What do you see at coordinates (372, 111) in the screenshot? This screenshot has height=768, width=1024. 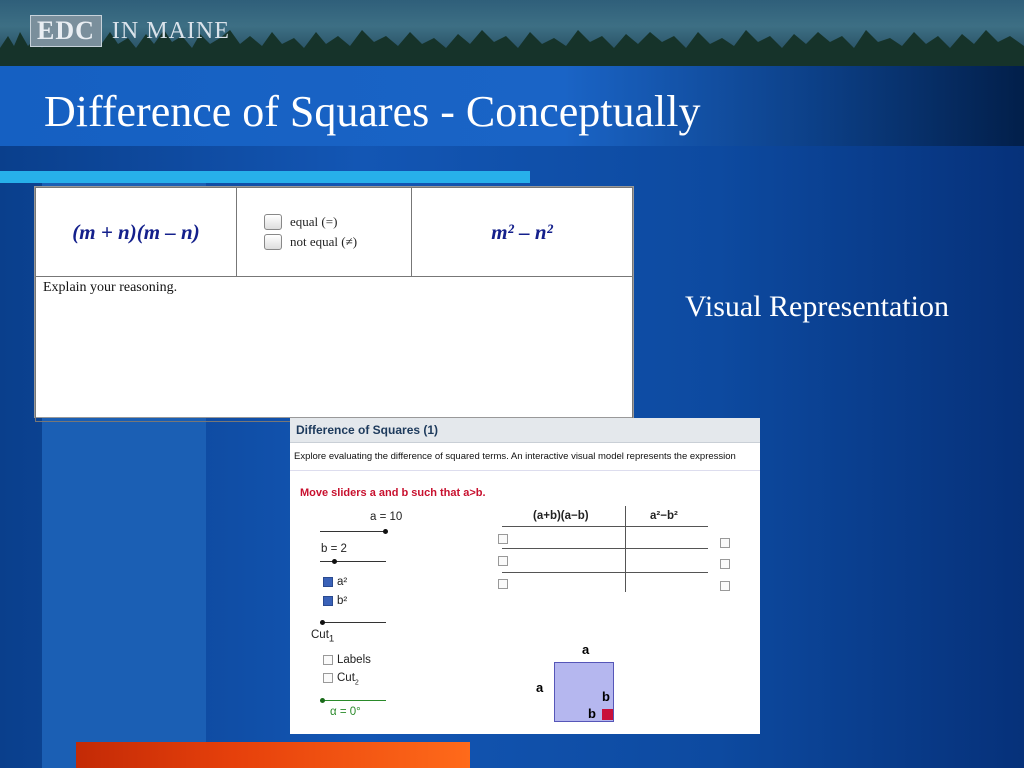 I see `slide-title: Difference of Squares - Conceptually` at bounding box center [372, 111].